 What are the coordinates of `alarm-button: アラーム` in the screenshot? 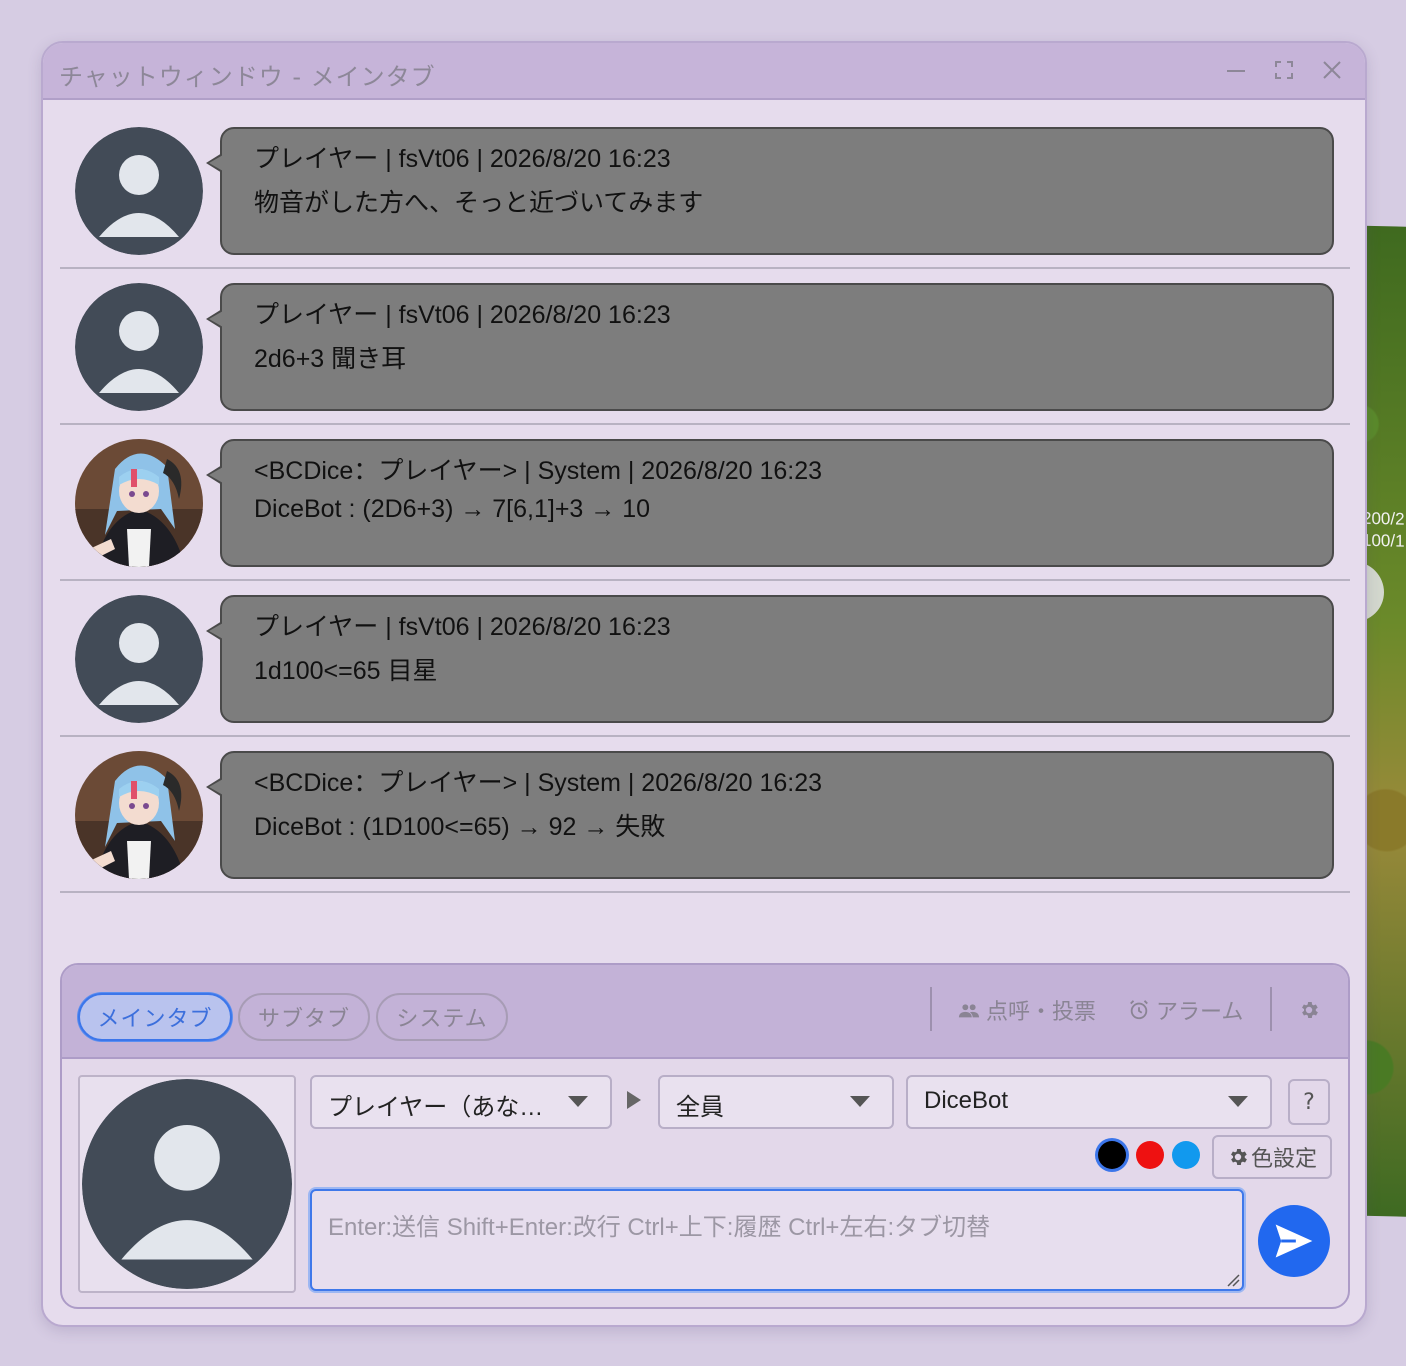 It's located at (1185, 1010).